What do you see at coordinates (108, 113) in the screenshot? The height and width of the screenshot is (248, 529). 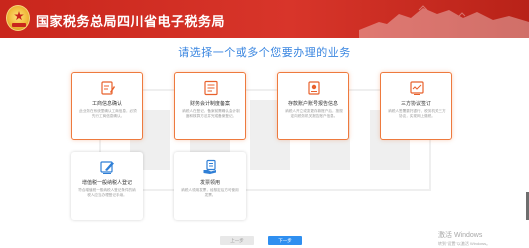 I see `card-description: 此业务在系统里确认工商信息，必须先行工商信息确认。` at bounding box center [108, 113].